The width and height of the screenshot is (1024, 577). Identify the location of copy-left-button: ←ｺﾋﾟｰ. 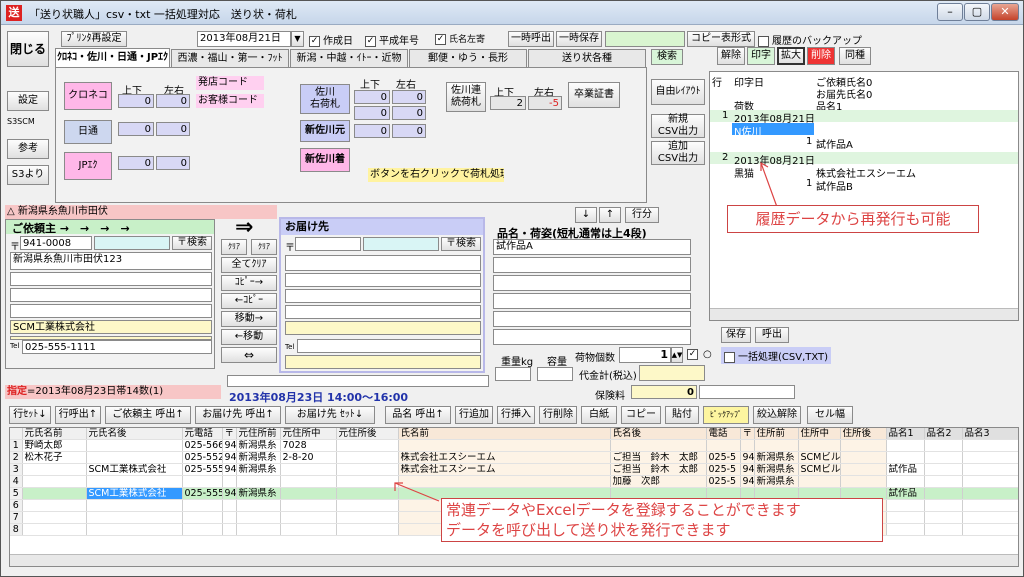
(249, 301).